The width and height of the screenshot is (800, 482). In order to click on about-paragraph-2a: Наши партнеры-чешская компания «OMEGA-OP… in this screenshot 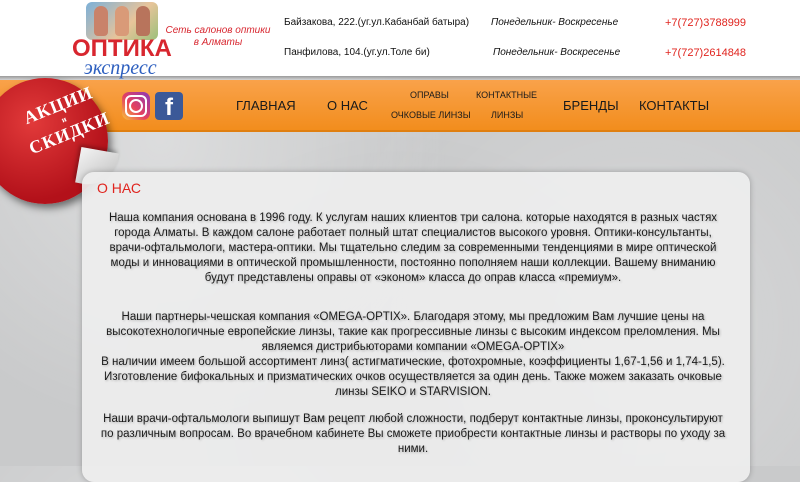, I will do `click(413, 332)`.